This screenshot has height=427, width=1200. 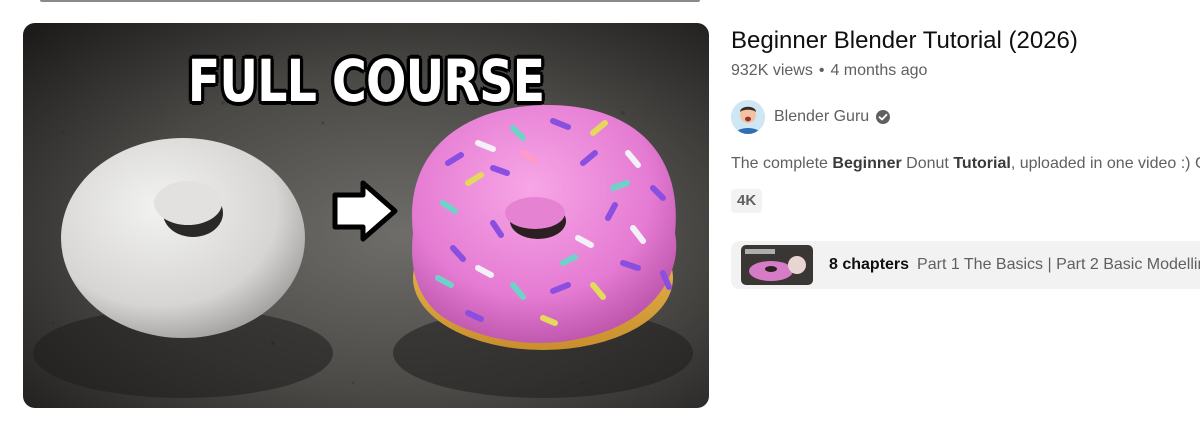 I want to click on description-highlight: Beginner, so click(x=867, y=163).